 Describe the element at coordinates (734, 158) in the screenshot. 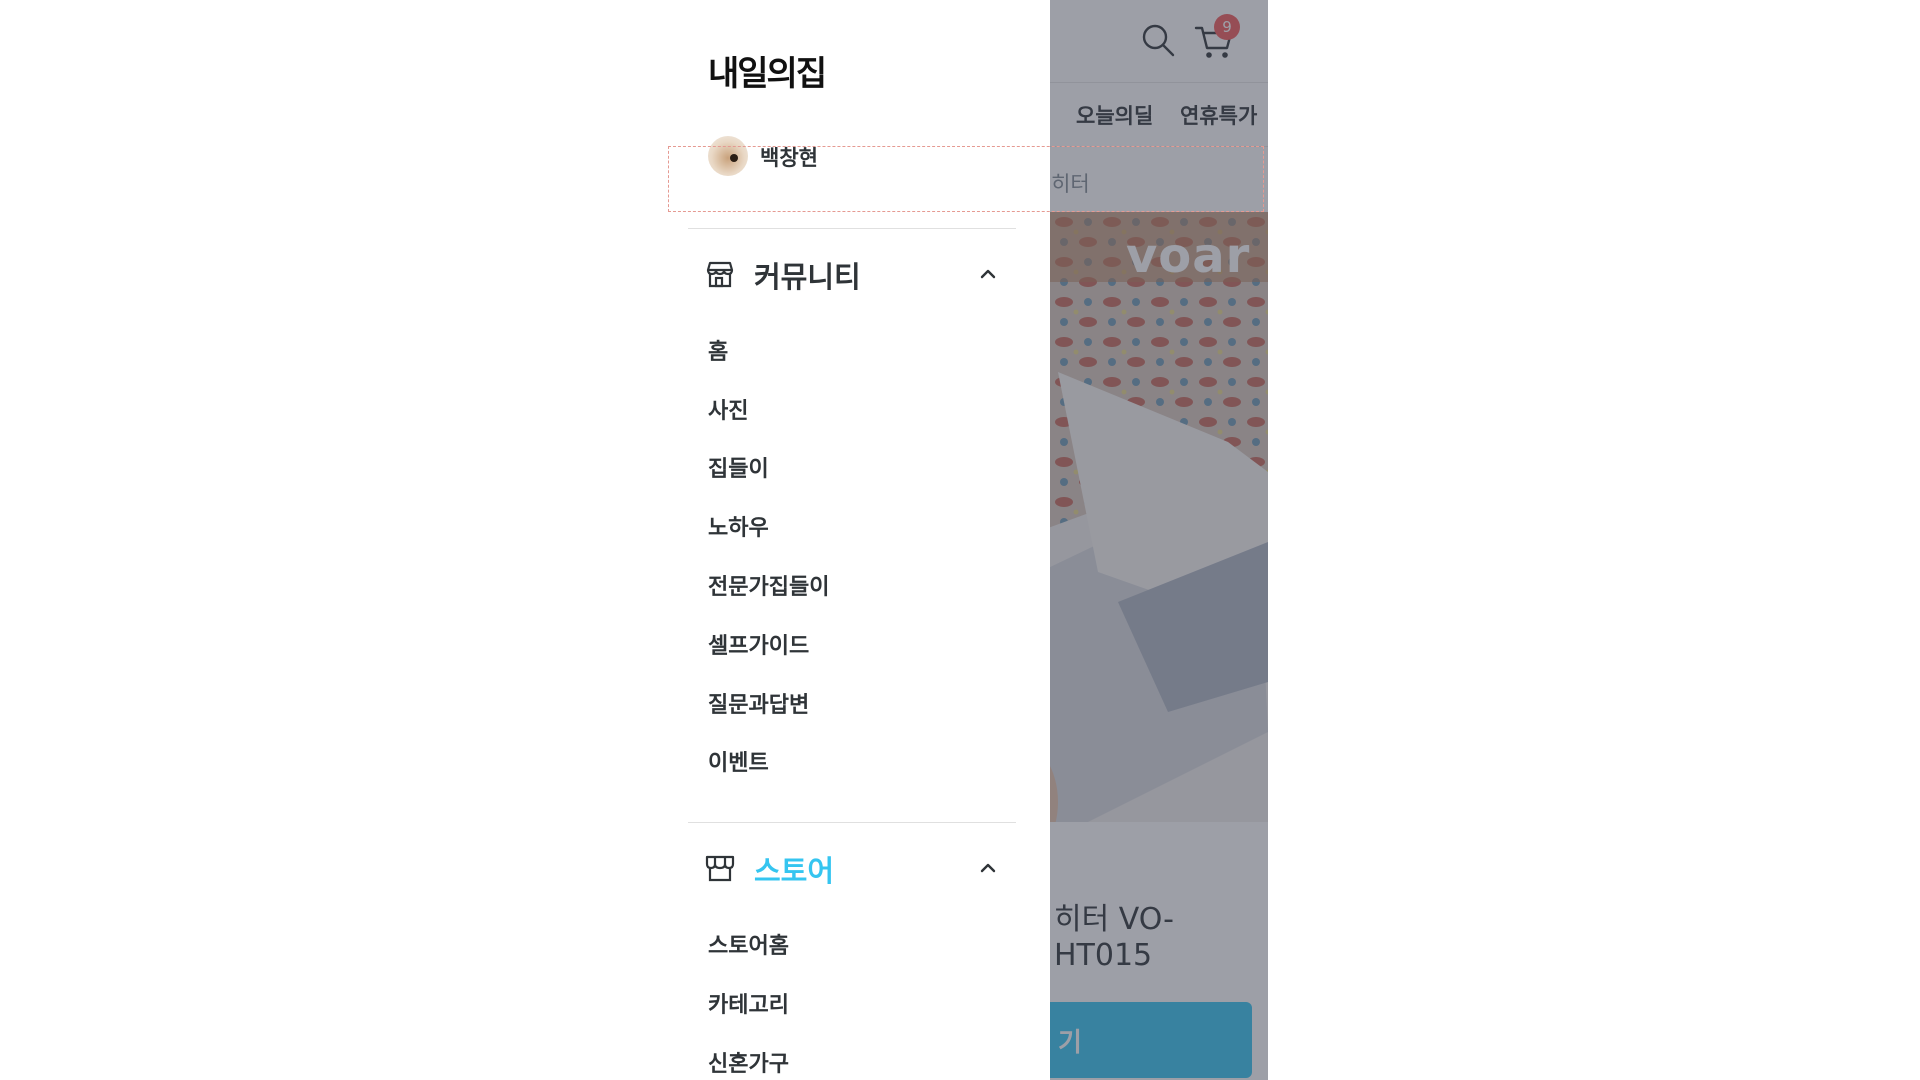

I see `avatar-detail` at that location.